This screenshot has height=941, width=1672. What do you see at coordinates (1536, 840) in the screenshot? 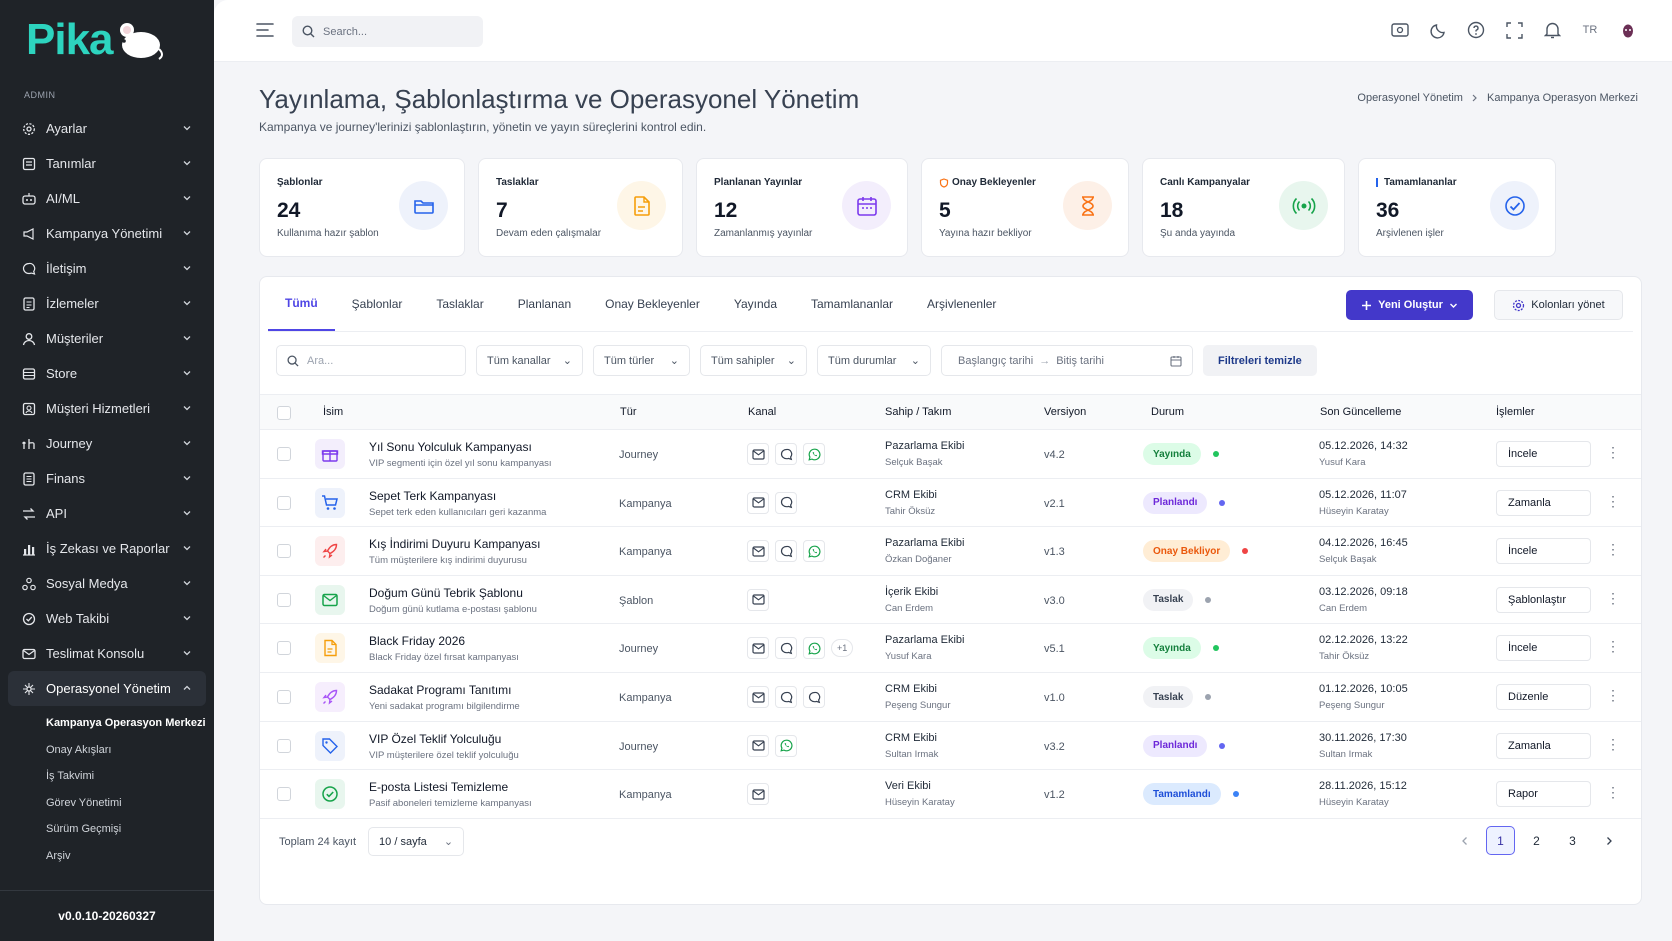
I see `page-button: 2` at bounding box center [1536, 840].